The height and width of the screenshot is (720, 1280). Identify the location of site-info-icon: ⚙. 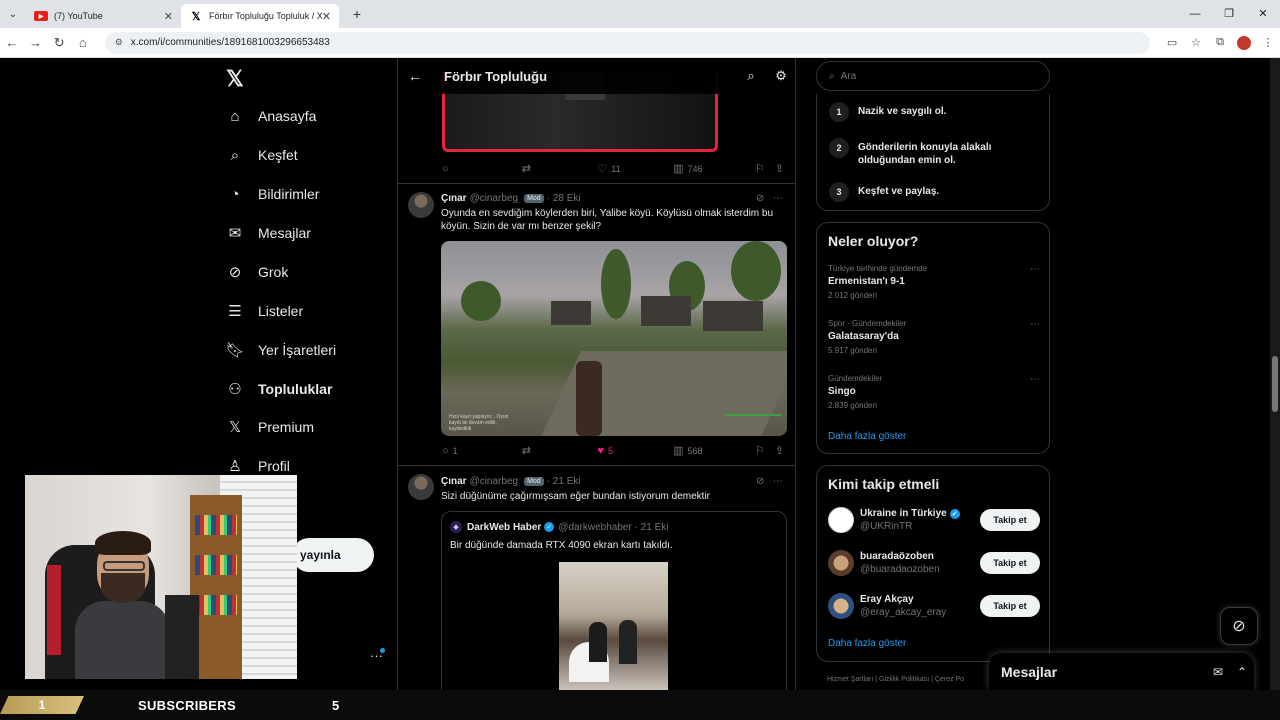
(119, 42).